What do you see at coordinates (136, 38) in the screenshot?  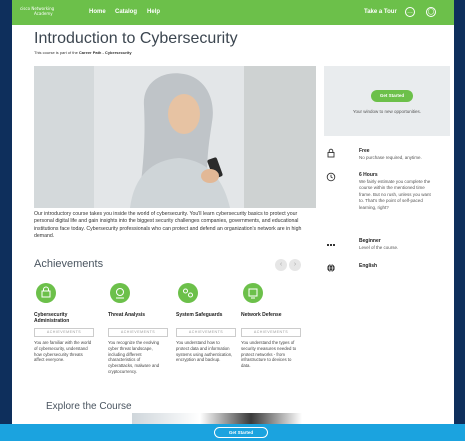 I see `page-title: Introduction to Cybersecurity` at bounding box center [136, 38].